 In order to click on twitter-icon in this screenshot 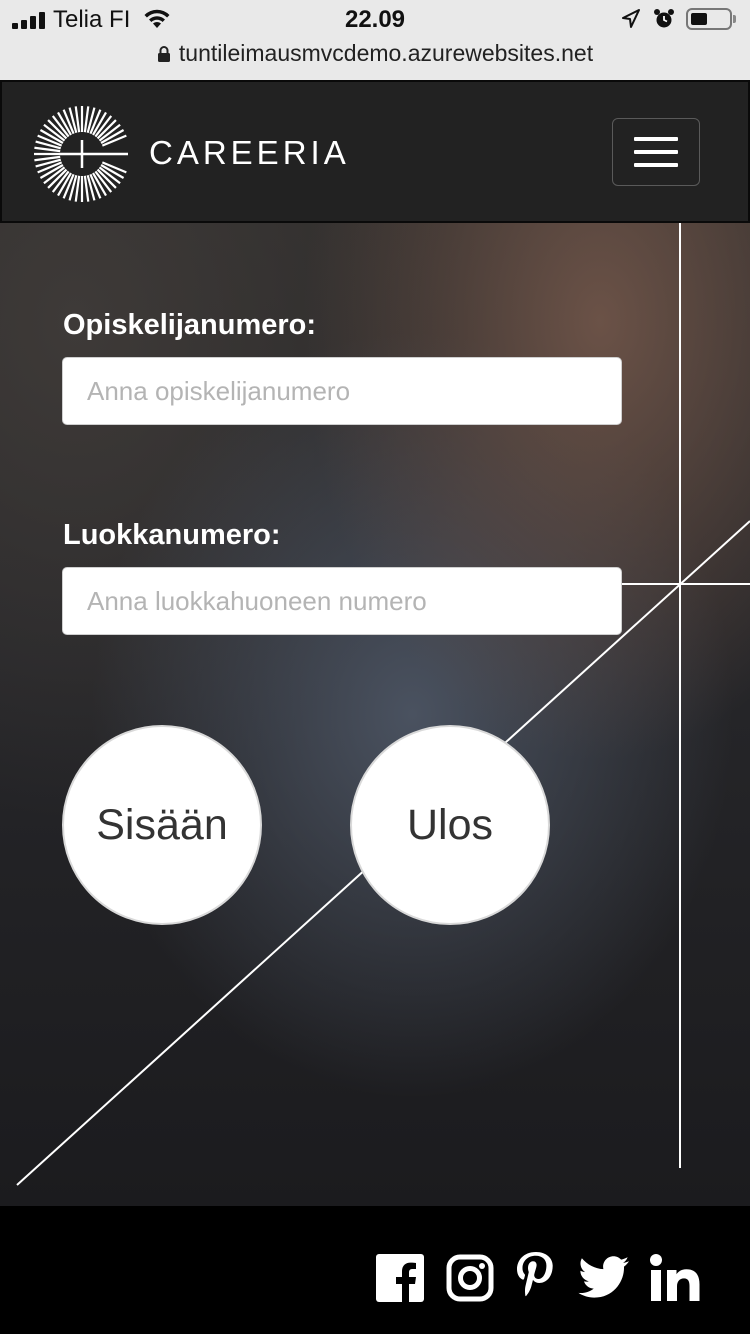, I will do `click(604, 1278)`.